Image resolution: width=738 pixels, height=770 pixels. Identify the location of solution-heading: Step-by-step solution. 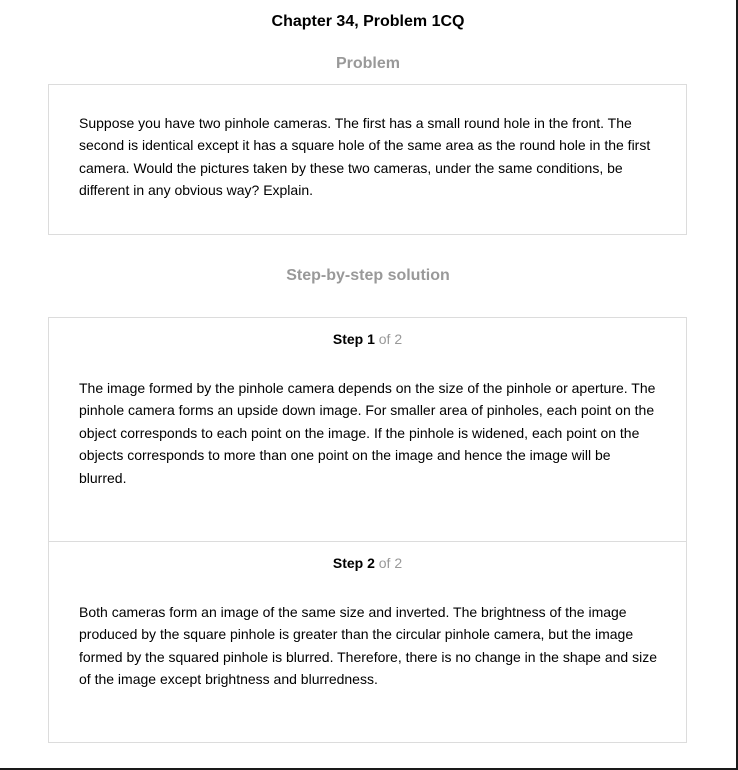
(368, 275).